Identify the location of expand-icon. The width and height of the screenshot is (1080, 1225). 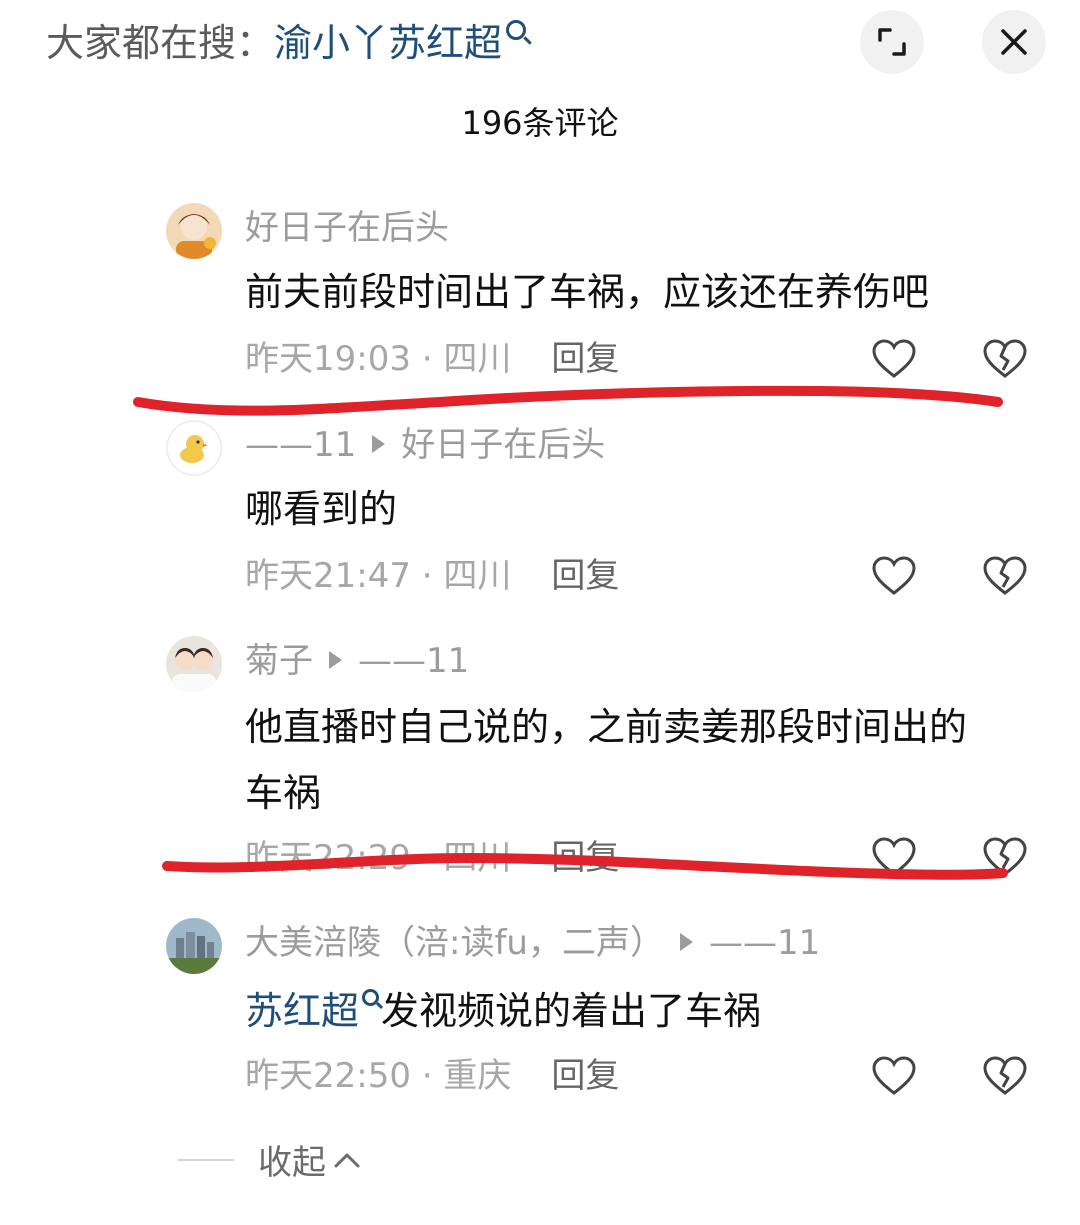
(892, 42).